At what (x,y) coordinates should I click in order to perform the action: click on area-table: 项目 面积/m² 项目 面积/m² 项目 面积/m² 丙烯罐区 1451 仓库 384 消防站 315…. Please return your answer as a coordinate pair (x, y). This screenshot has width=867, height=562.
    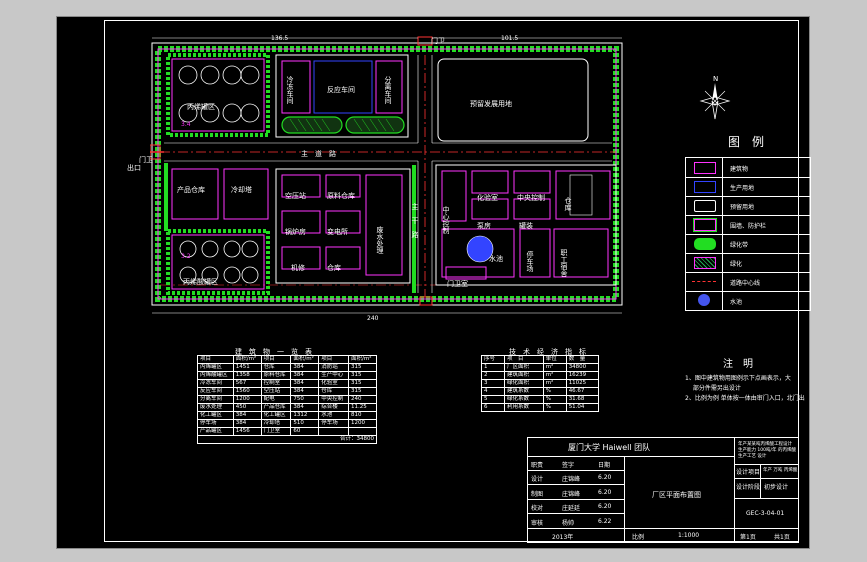
    Looking at the image, I should click on (287, 399).